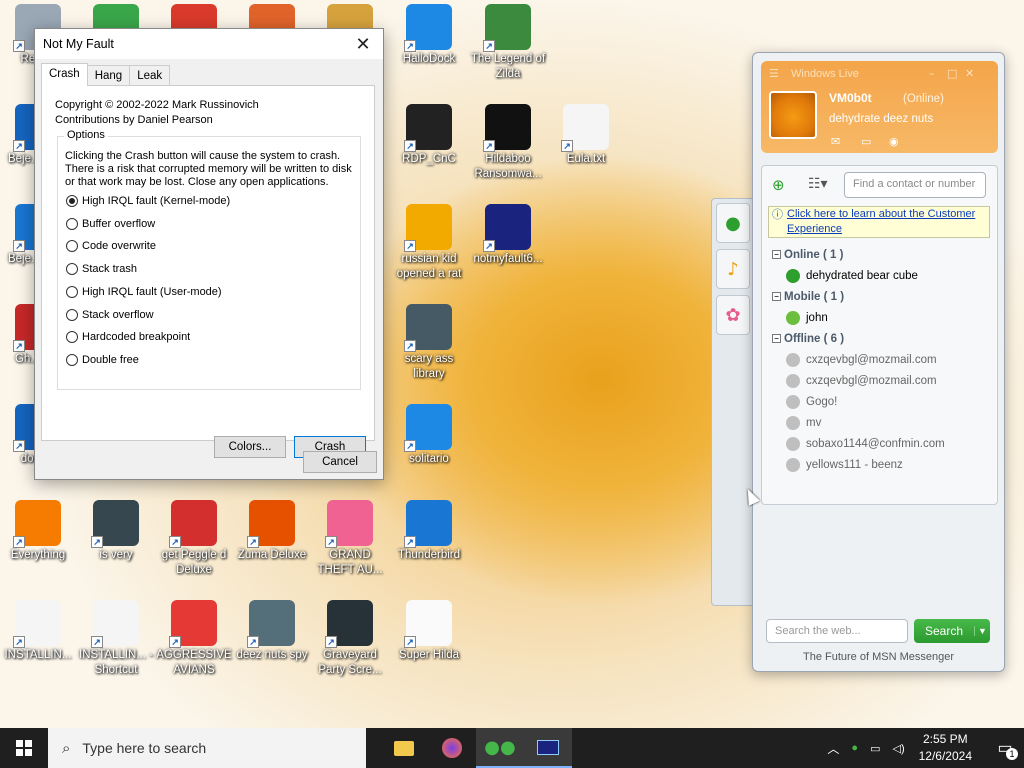 This screenshot has width=1024, height=768. I want to click on desktop-icon: ↗ AGGRESSIVE AVIANS, so click(194, 639).